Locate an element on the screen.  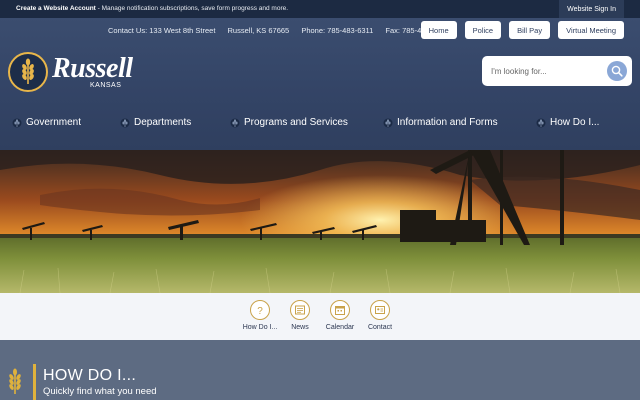
nav-label: Government is located at coordinates (54, 122).